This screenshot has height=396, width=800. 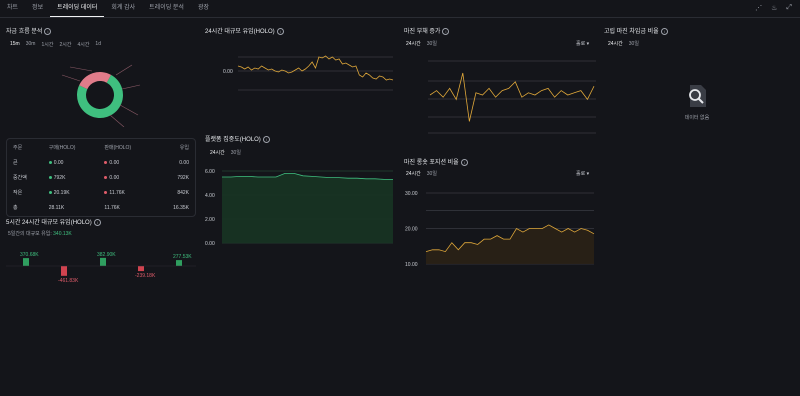 What do you see at coordinates (98, 44) in the screenshot?
I see `timeframe-1d: 1d` at bounding box center [98, 44].